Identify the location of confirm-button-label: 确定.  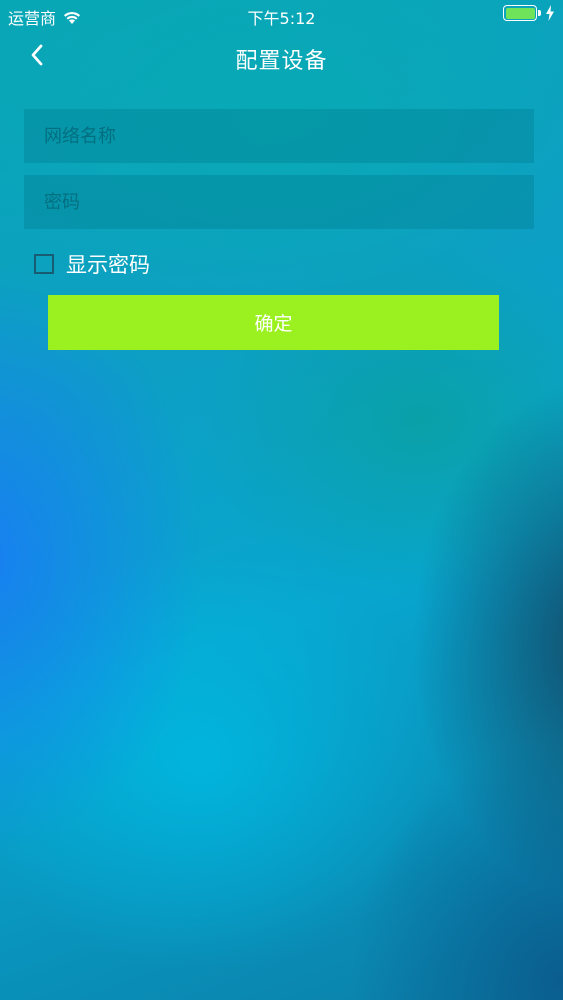
(273, 324).